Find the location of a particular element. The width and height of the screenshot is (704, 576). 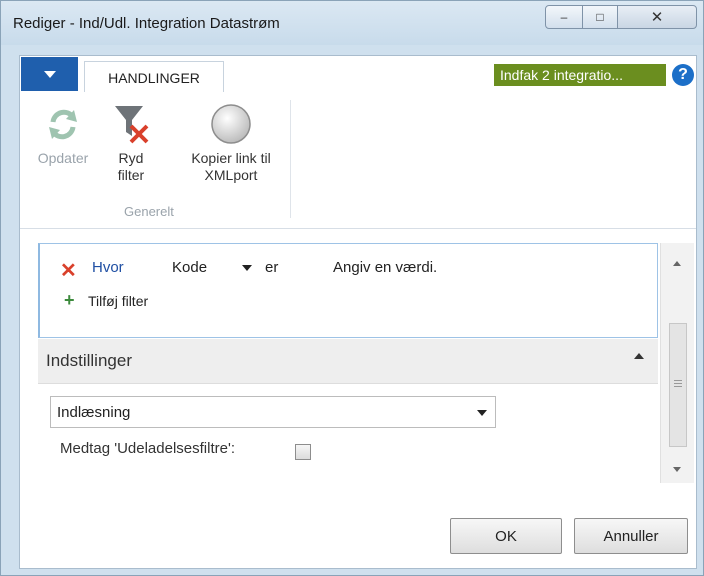

copy-link-label: Kopier link til XMLport is located at coordinates (231, 166).